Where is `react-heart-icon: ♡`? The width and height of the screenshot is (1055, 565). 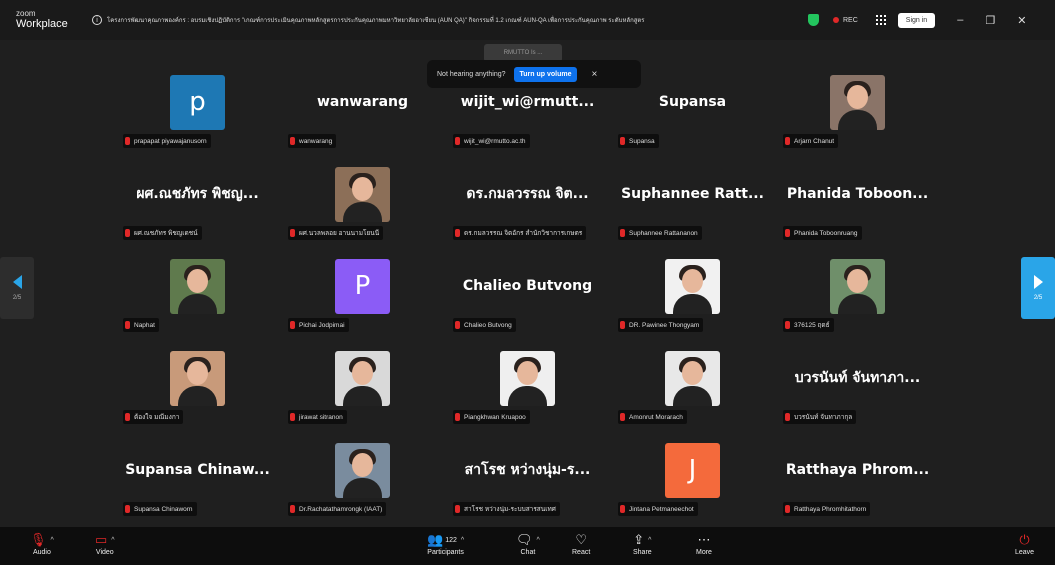
react-heart-icon: ♡ is located at coordinates (581, 539).